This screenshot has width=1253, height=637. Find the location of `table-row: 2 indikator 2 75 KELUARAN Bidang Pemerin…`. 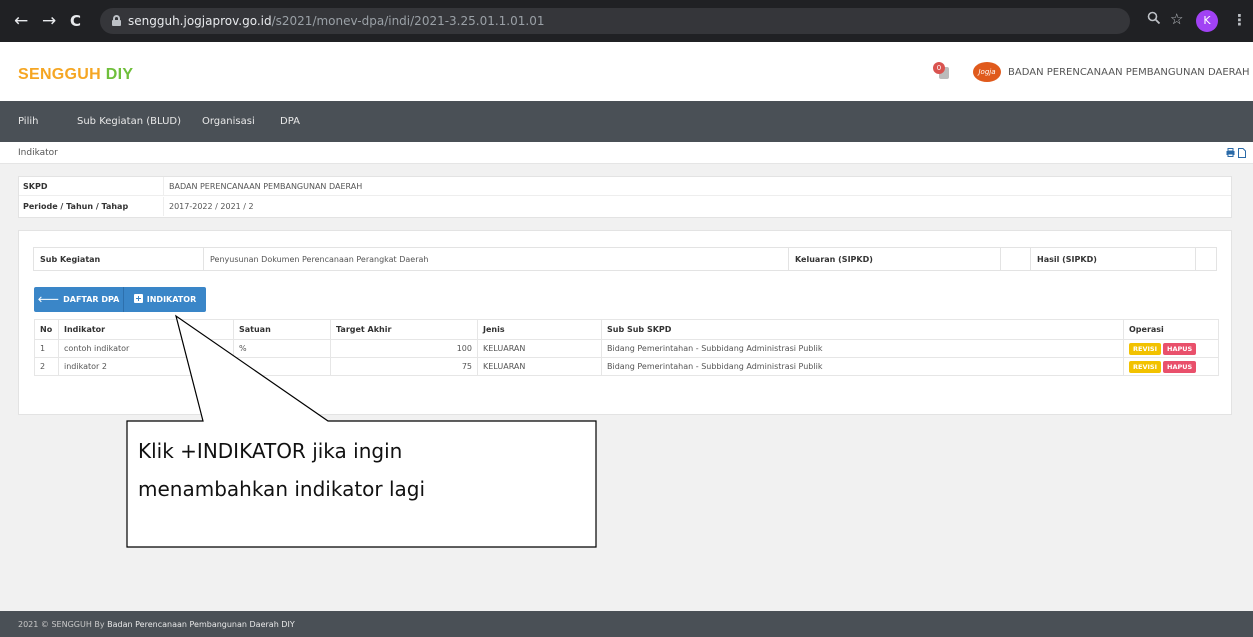

table-row: 2 indikator 2 75 KELUARAN Bidang Pemerin… is located at coordinates (626, 366).